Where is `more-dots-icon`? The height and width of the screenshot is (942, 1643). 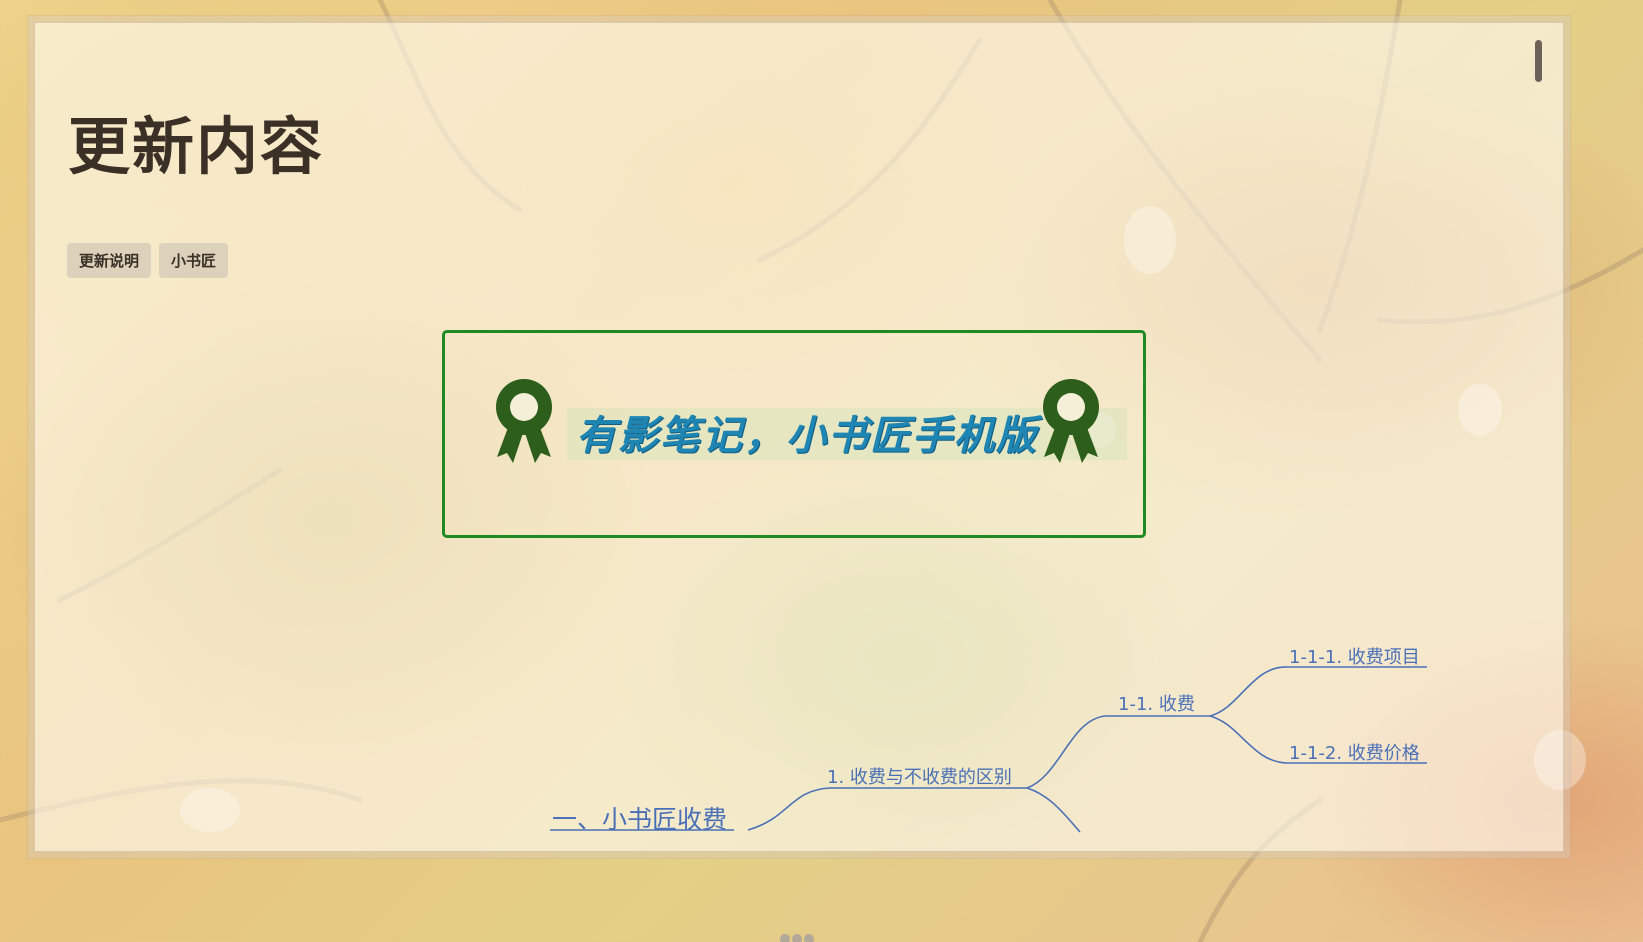
more-dots-icon is located at coordinates (797, 938).